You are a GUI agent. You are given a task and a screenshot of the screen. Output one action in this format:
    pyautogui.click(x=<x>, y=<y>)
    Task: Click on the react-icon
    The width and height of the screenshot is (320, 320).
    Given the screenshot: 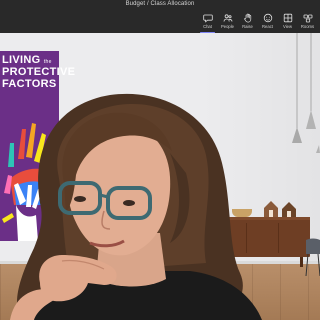 What is the action you would take?
    pyautogui.click(x=267, y=18)
    